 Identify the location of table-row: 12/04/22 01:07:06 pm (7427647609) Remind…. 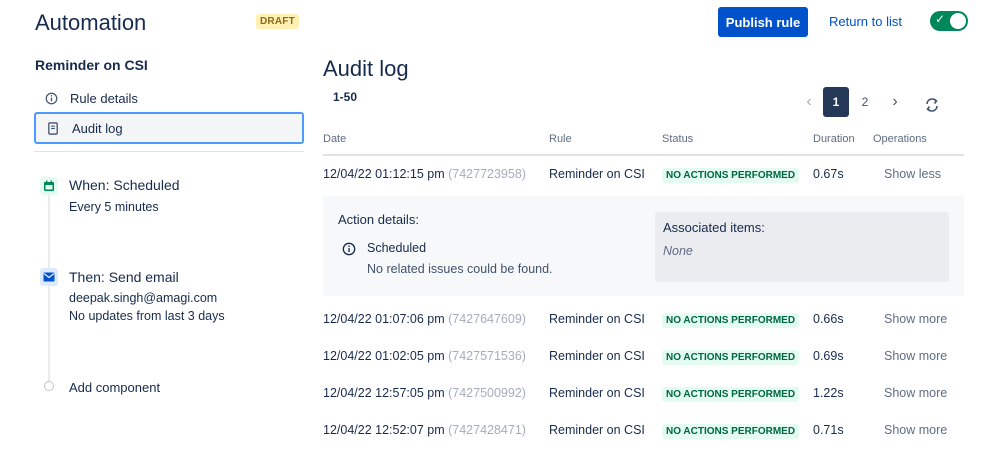
(643, 320).